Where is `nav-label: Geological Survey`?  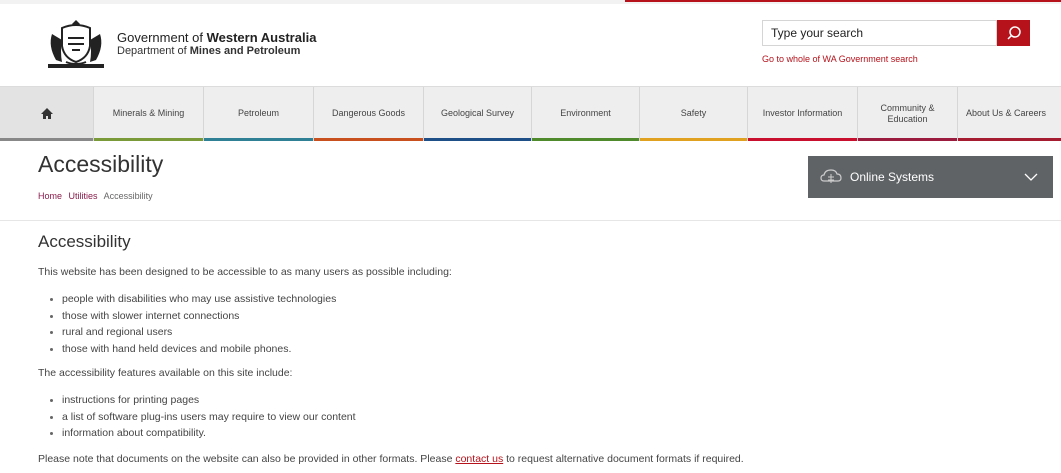 nav-label: Geological Survey is located at coordinates (477, 113).